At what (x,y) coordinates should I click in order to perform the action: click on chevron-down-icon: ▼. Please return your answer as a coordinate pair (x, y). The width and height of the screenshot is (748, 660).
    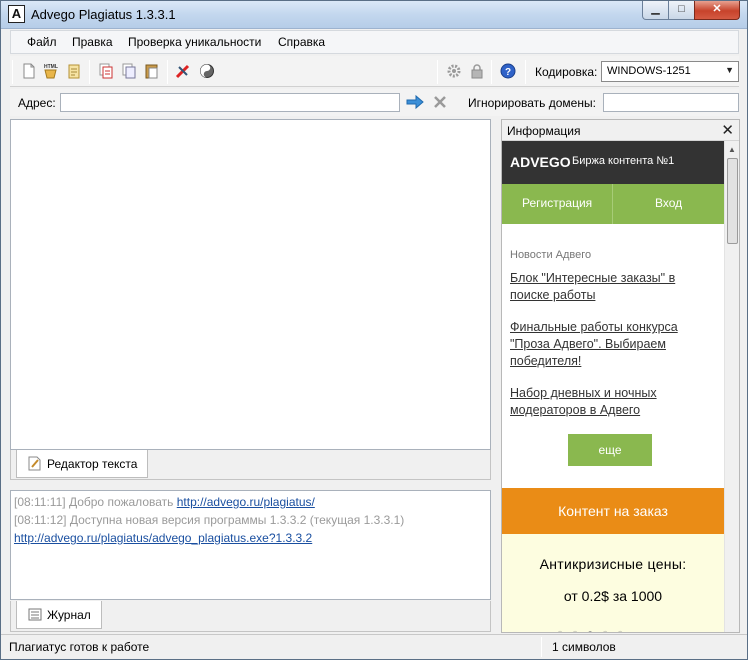
    Looking at the image, I should click on (729, 70).